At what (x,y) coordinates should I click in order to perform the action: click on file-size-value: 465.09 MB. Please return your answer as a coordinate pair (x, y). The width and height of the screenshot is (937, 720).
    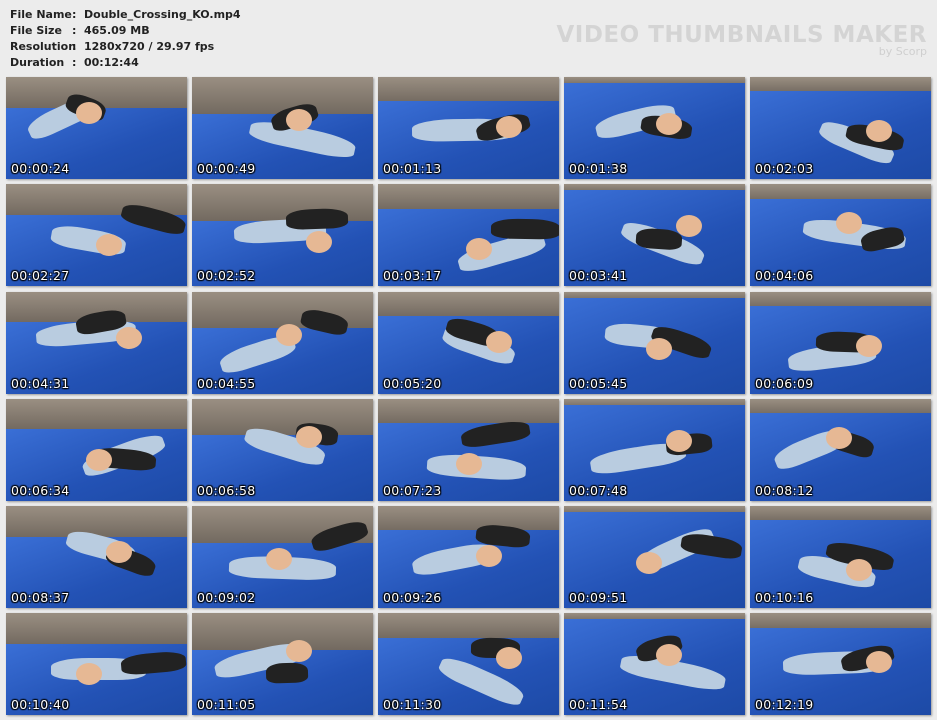
    Looking at the image, I should click on (117, 30).